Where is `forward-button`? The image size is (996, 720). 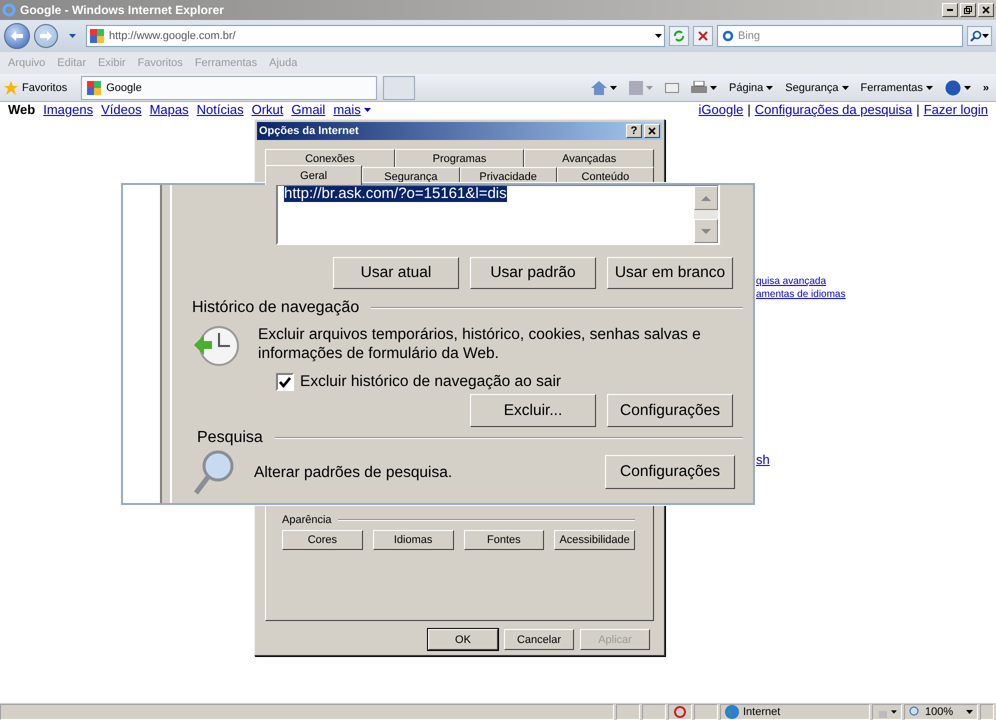 forward-button is located at coordinates (46, 36).